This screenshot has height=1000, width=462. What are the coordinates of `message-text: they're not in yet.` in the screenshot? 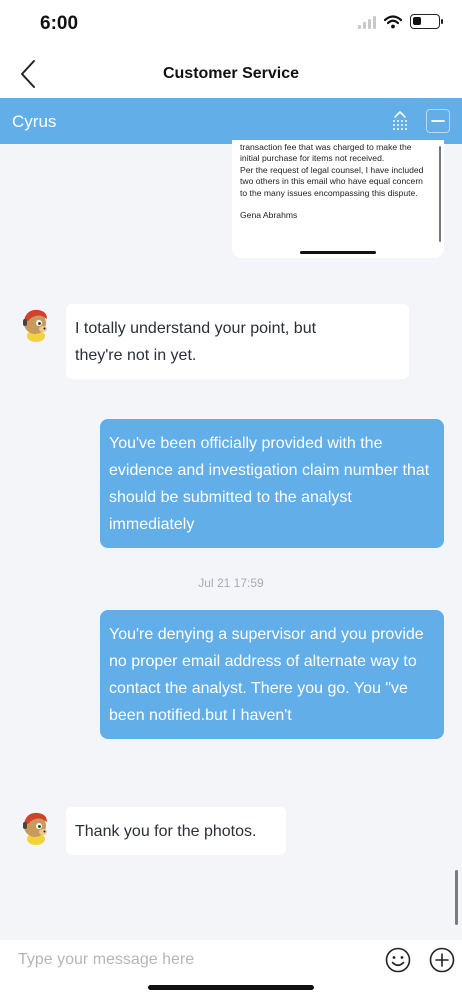 It's located at (136, 355).